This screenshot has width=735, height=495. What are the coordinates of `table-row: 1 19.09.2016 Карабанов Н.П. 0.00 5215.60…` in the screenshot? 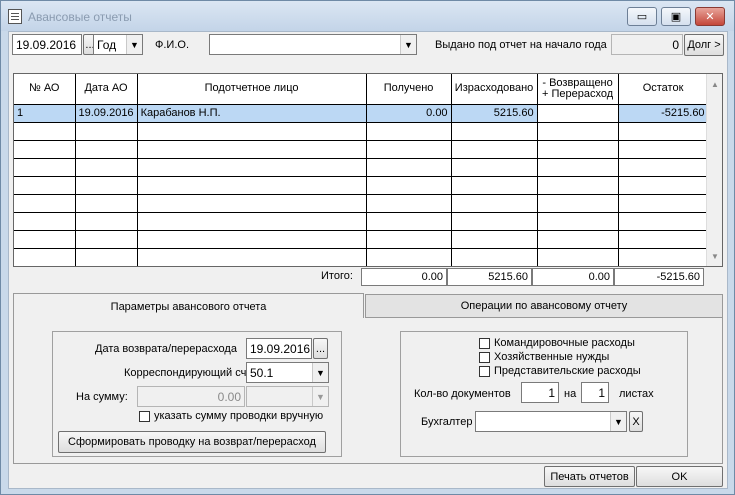 It's located at (361, 113).